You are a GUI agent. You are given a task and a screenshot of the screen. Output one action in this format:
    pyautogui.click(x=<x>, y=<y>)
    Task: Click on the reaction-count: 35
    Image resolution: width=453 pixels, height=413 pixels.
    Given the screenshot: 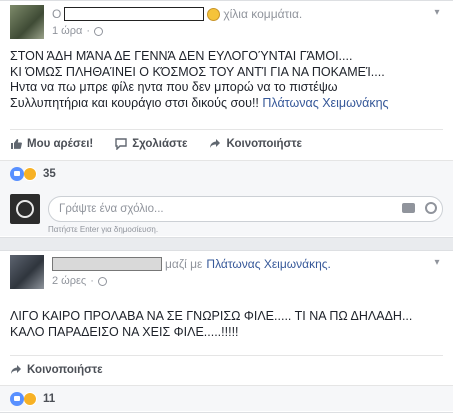 What is the action you would take?
    pyautogui.click(x=49, y=174)
    